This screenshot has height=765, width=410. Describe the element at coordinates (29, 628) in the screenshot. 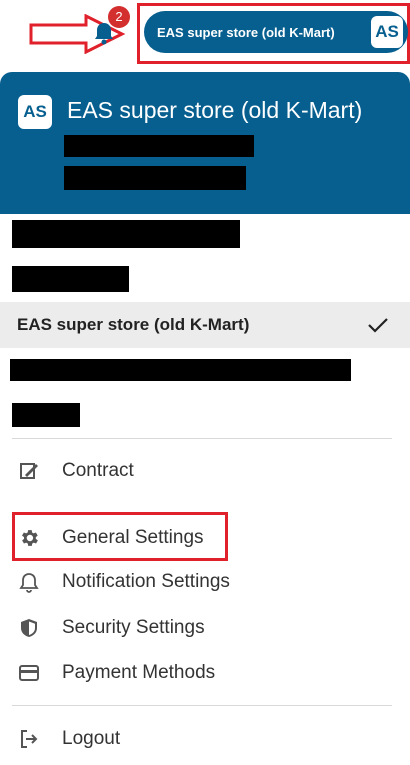

I see `shield-icon` at that location.